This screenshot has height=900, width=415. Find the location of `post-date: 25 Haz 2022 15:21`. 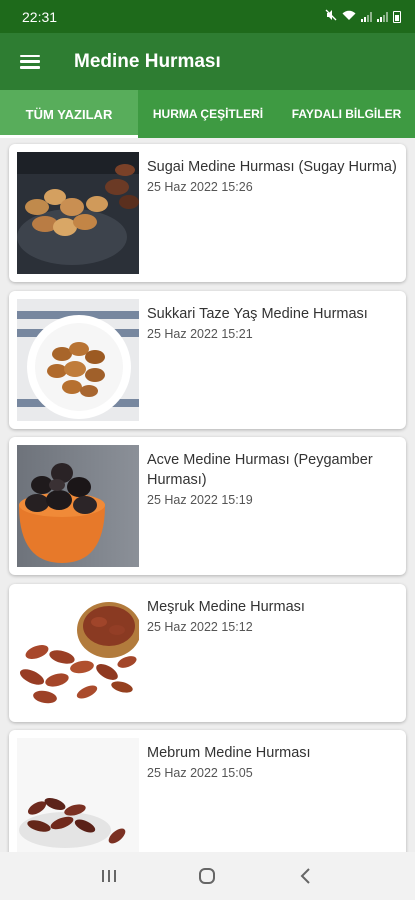

post-date: 25 Haz 2022 15:21 is located at coordinates (200, 334).